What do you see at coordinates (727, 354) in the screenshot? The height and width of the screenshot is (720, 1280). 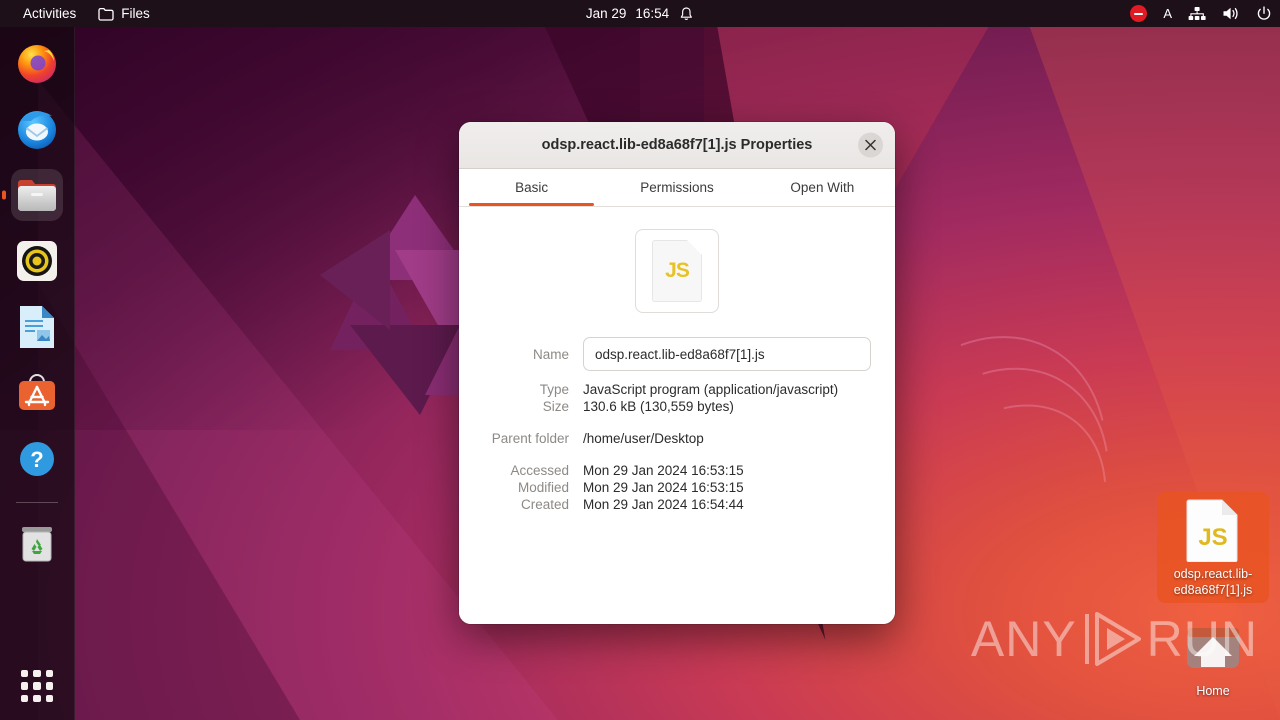 I see `name-input` at bounding box center [727, 354].